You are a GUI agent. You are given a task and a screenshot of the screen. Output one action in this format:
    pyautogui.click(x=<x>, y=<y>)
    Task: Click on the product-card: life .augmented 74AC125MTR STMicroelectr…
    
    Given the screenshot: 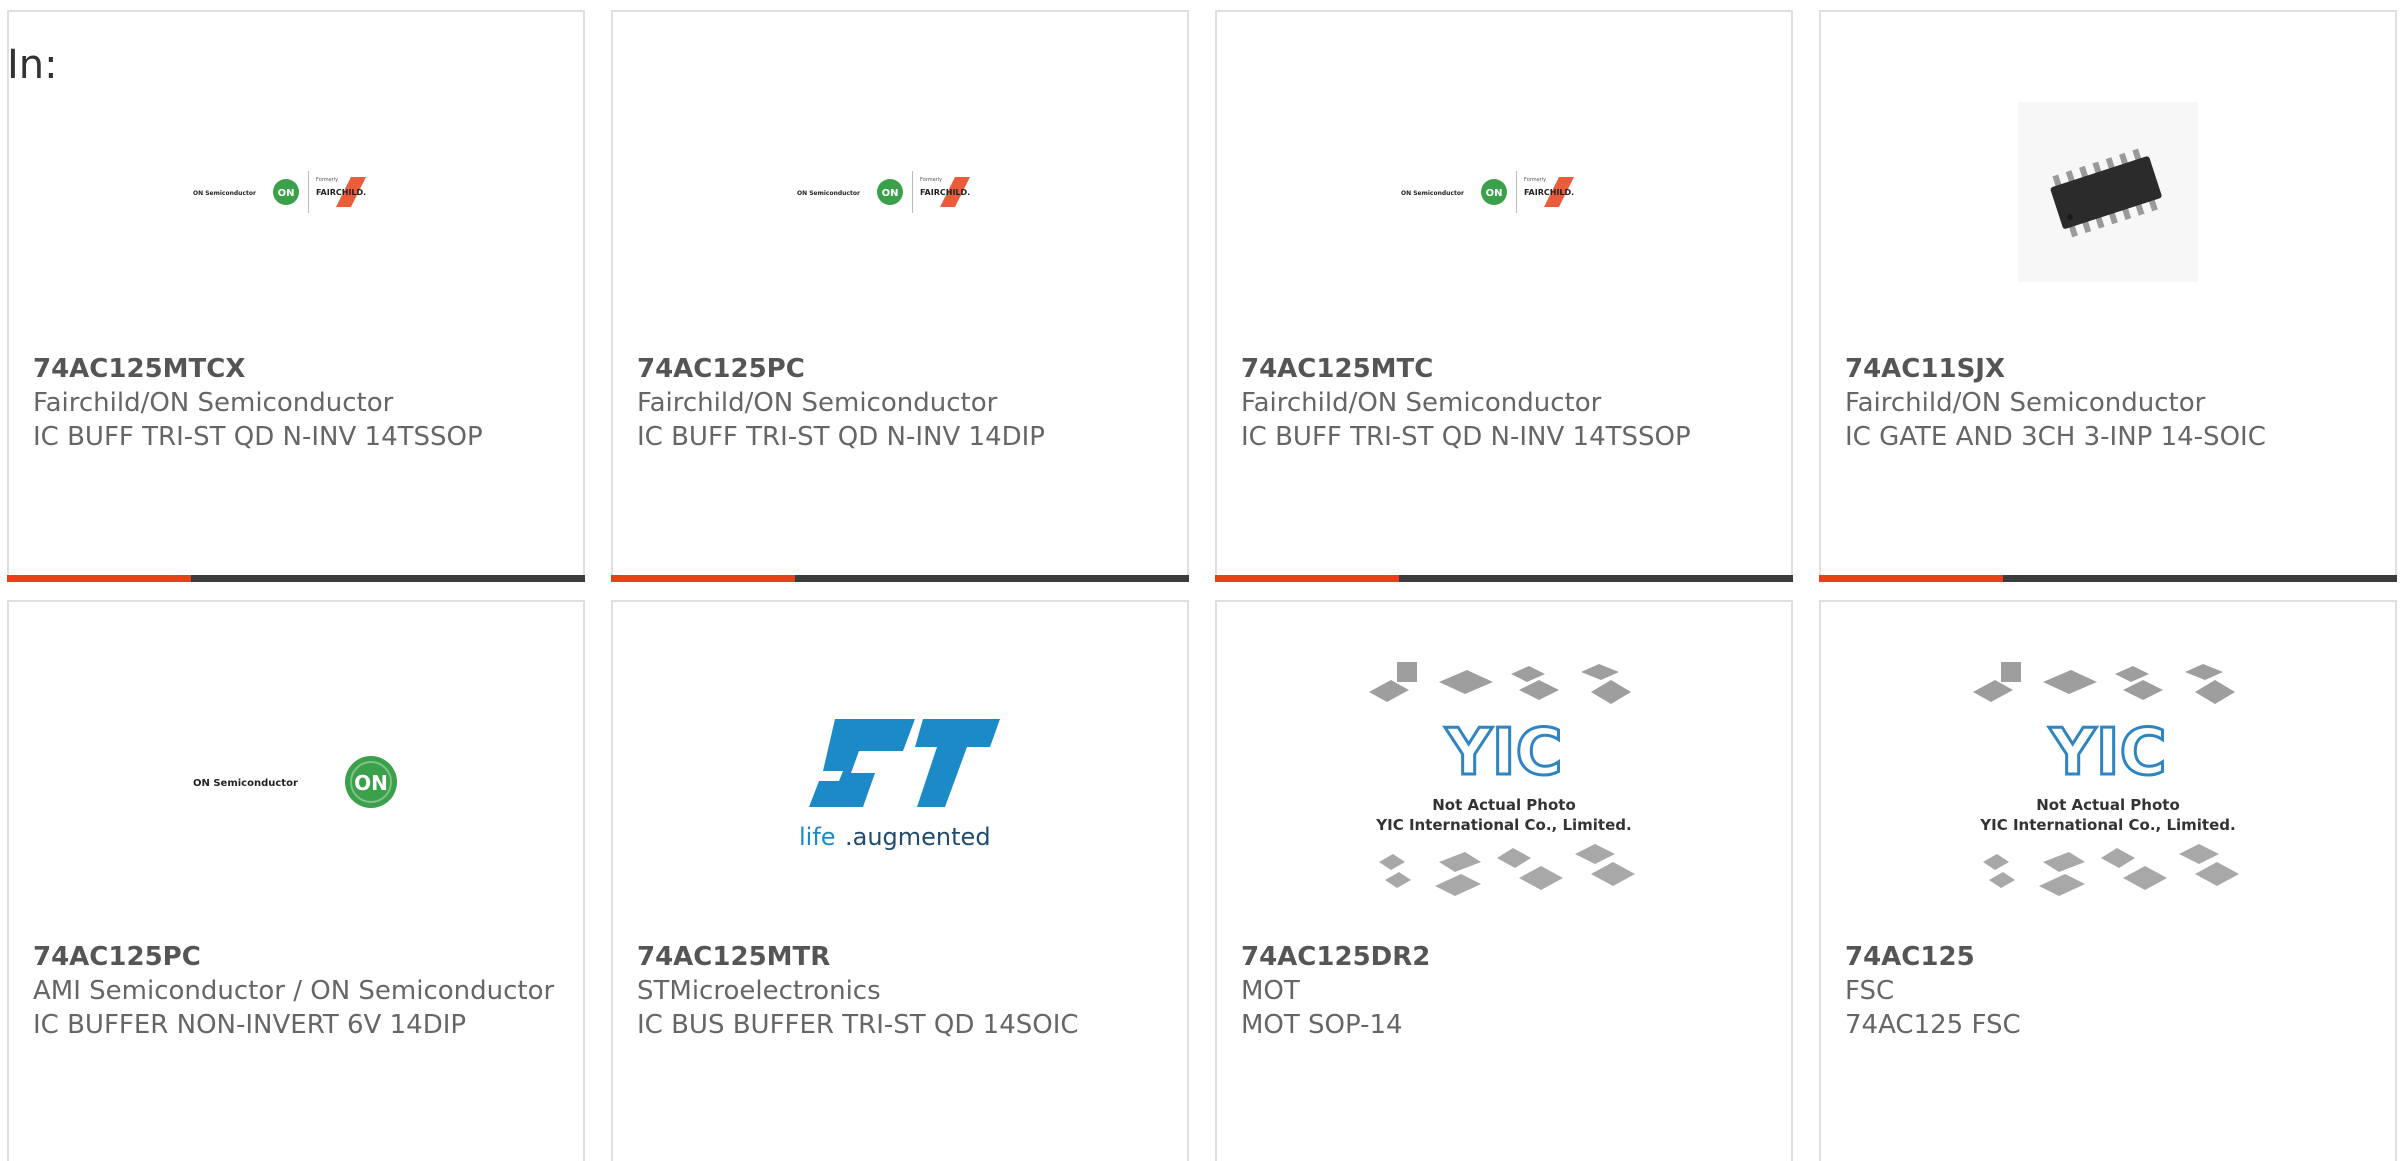 What is the action you would take?
    pyautogui.click(x=900, y=880)
    